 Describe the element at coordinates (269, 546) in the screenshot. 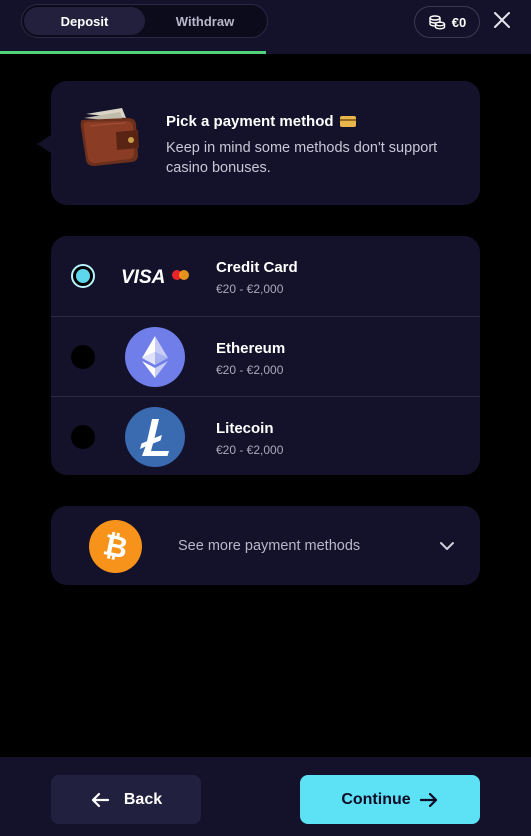

I see `more-methods-label: See more payment methods` at that location.